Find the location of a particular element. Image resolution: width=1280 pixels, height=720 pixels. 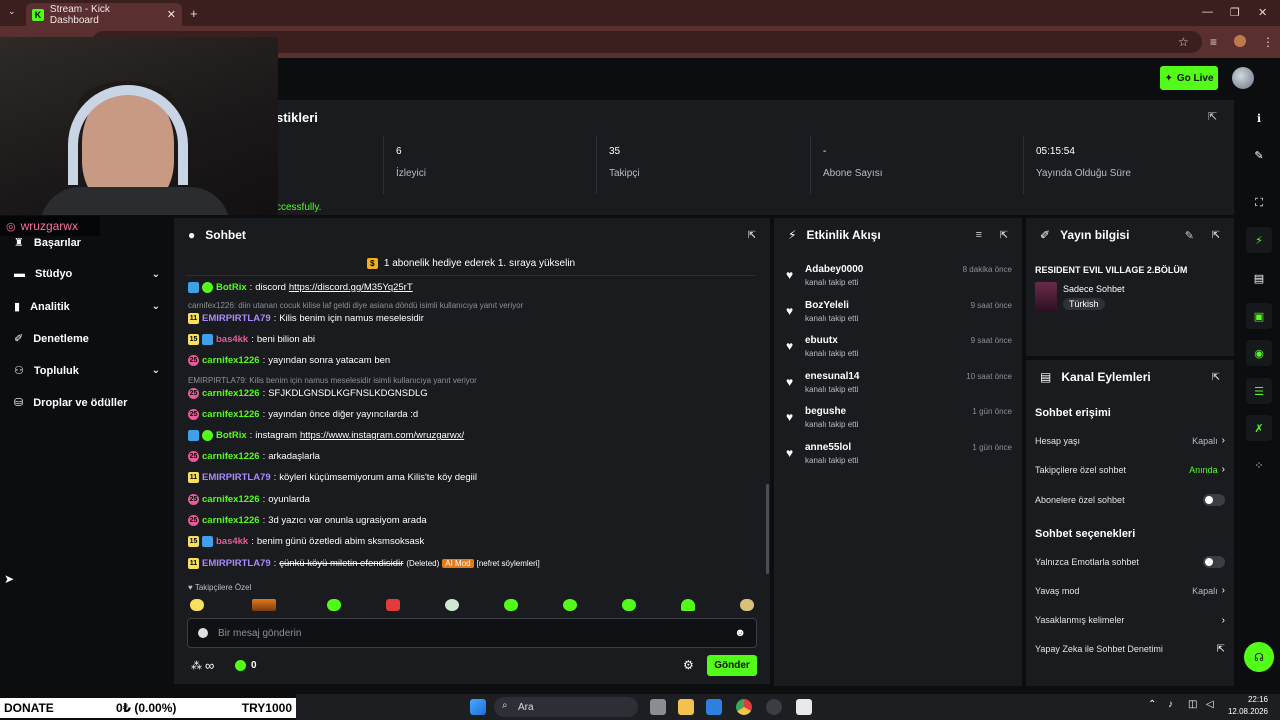

activity-username: begushe is located at coordinates (825, 411).